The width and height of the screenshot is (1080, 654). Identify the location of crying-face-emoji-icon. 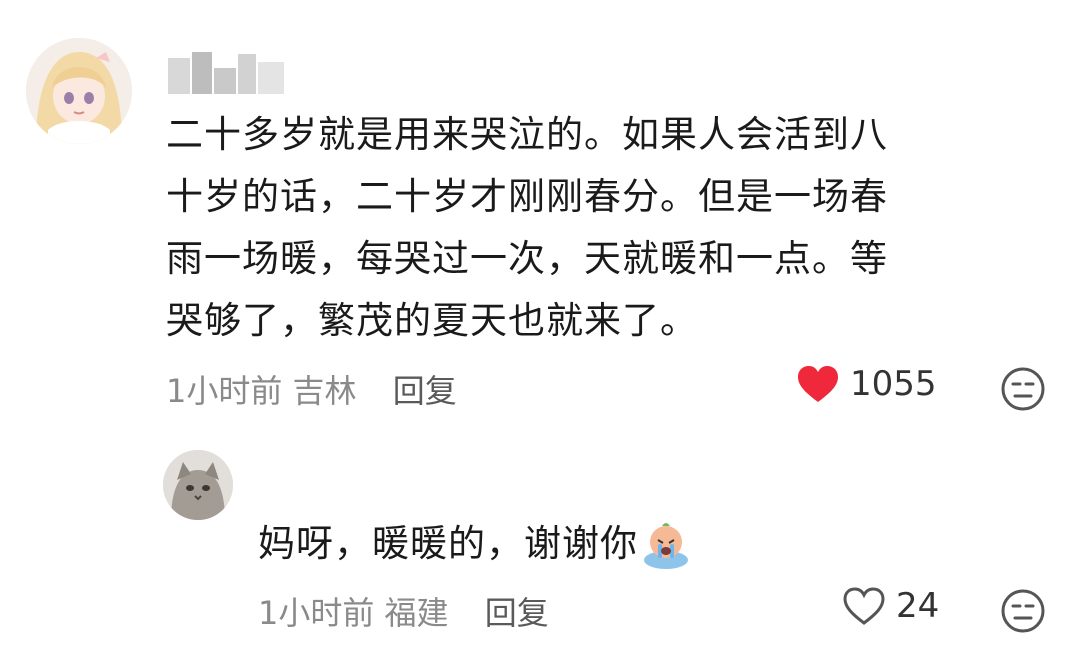
(666, 544).